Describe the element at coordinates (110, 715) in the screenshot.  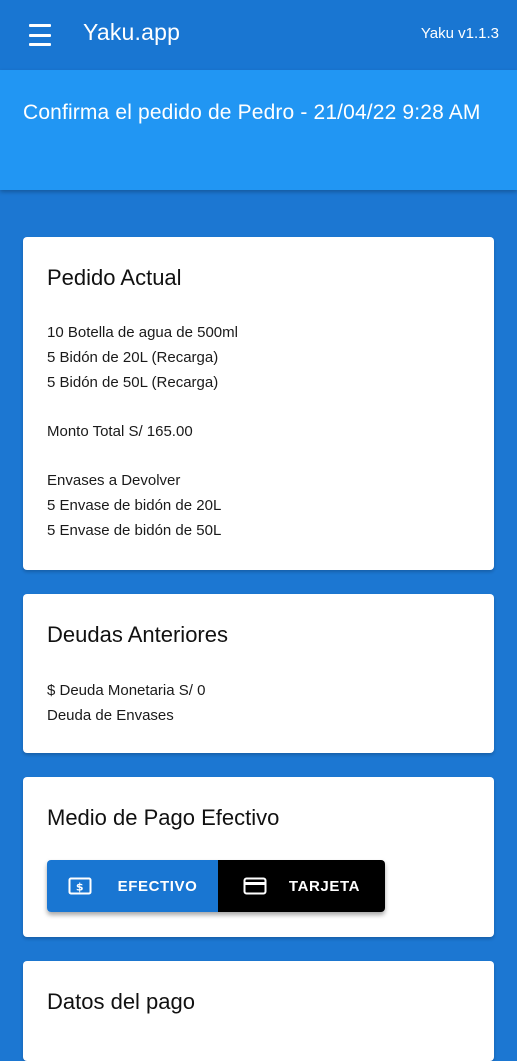
I see `container-debt: Deuda de Envases` at that location.